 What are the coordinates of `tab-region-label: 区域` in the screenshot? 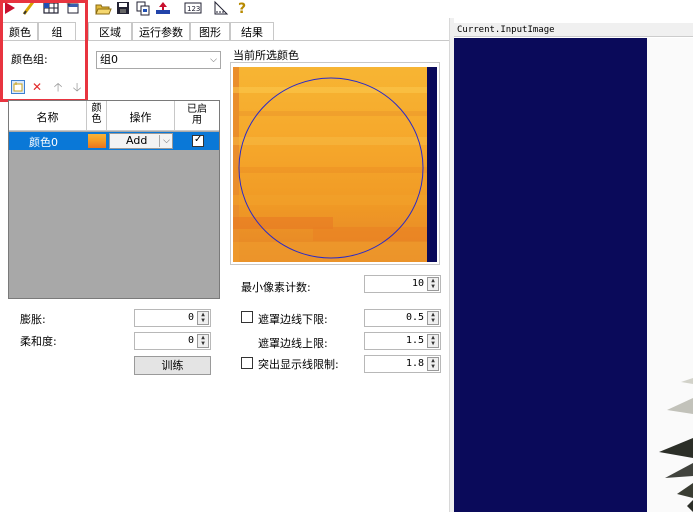 It's located at (110, 32).